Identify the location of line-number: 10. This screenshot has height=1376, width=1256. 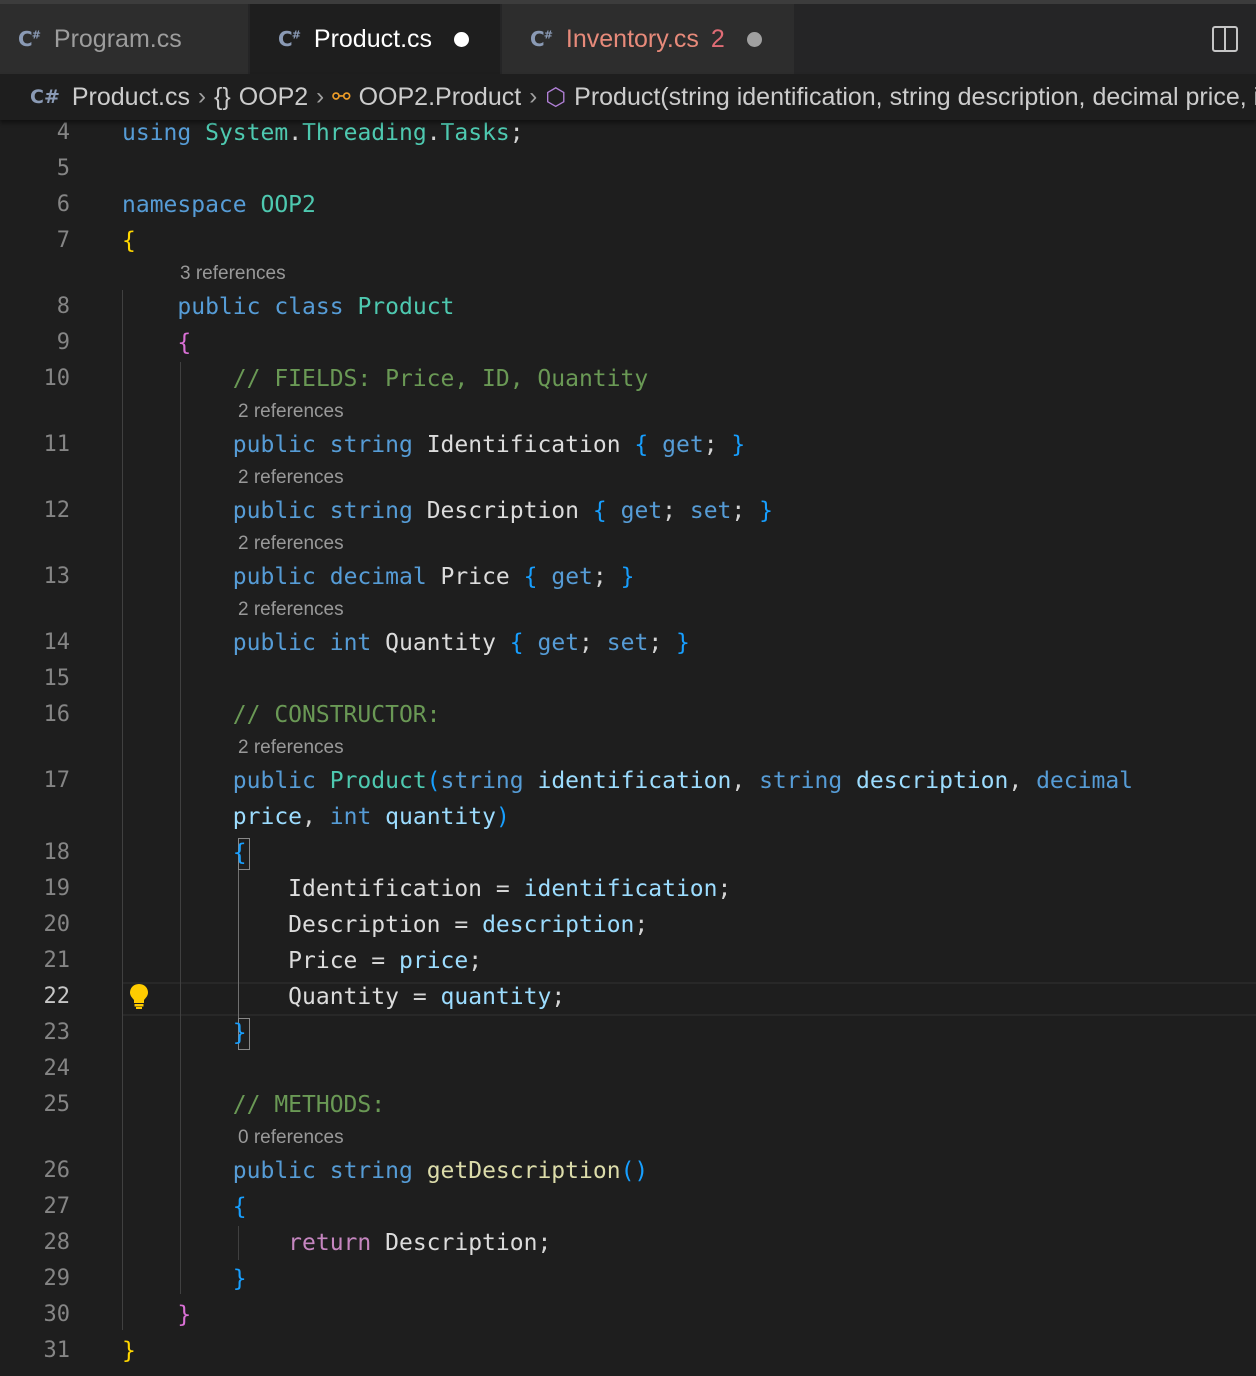
(57, 378).